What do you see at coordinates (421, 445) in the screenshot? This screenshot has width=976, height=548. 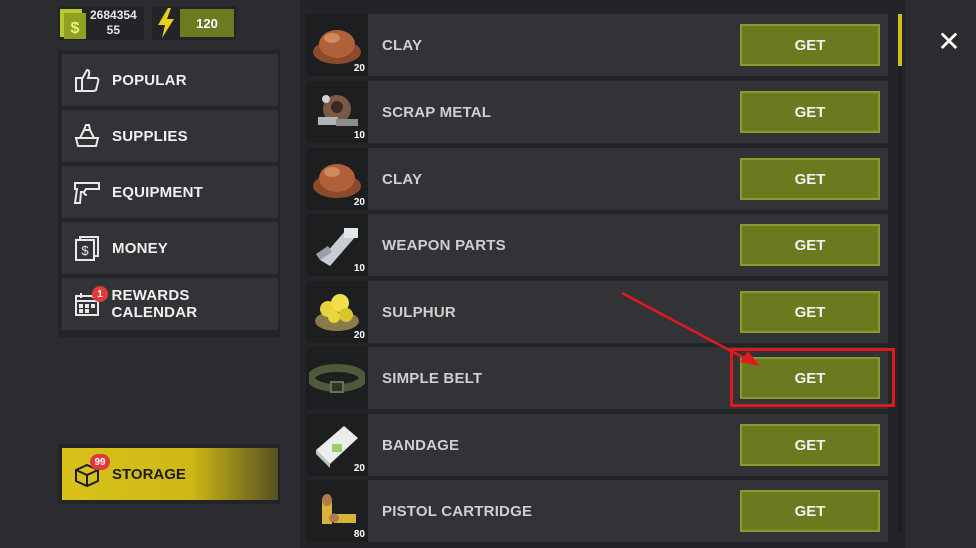 I see `item-name: BANDAGE` at bounding box center [421, 445].